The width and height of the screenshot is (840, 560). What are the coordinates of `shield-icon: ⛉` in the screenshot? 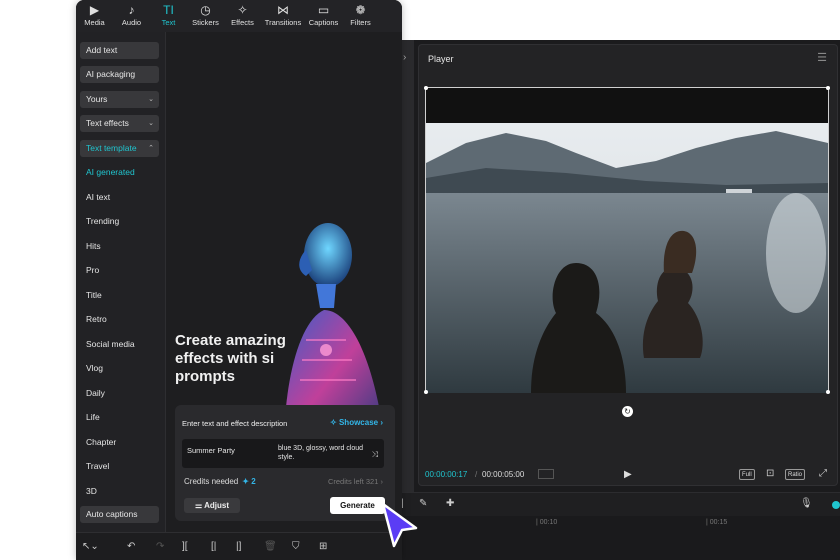 It's located at (296, 546).